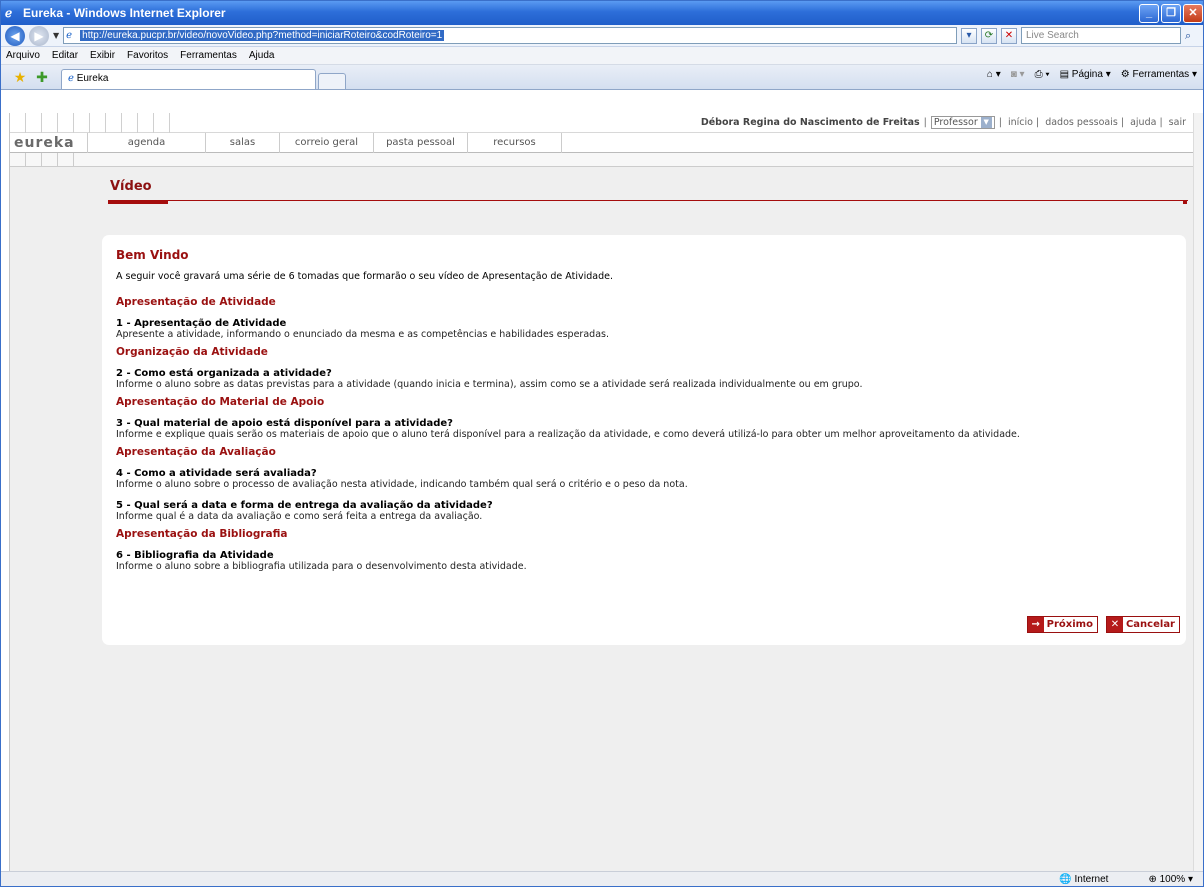 The height and width of the screenshot is (887, 1204). Describe the element at coordinates (955, 122) in the screenshot. I see `role-value: Professor` at that location.